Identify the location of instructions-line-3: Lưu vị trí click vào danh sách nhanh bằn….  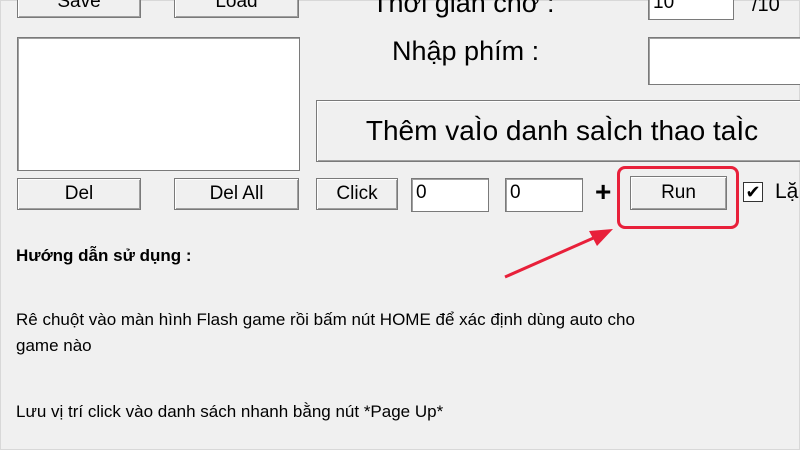
(230, 411).